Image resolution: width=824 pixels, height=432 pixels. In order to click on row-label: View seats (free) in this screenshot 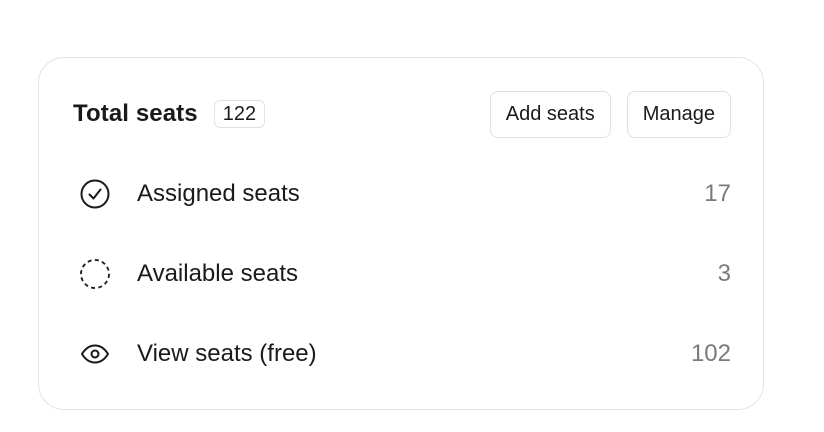, I will do `click(227, 353)`.